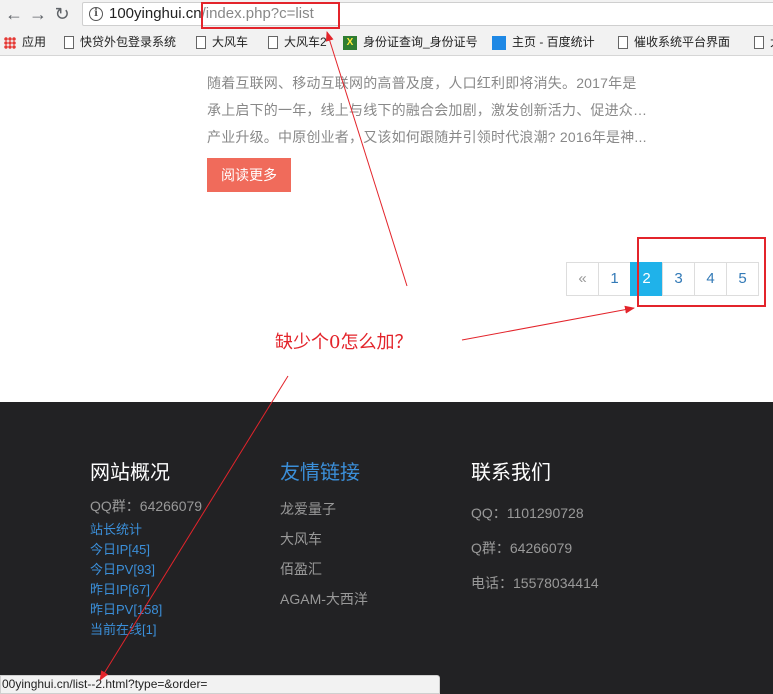  I want to click on contact-list: QQ：1101290728 Q群：64266079 电话：15578034414, so click(535, 548).